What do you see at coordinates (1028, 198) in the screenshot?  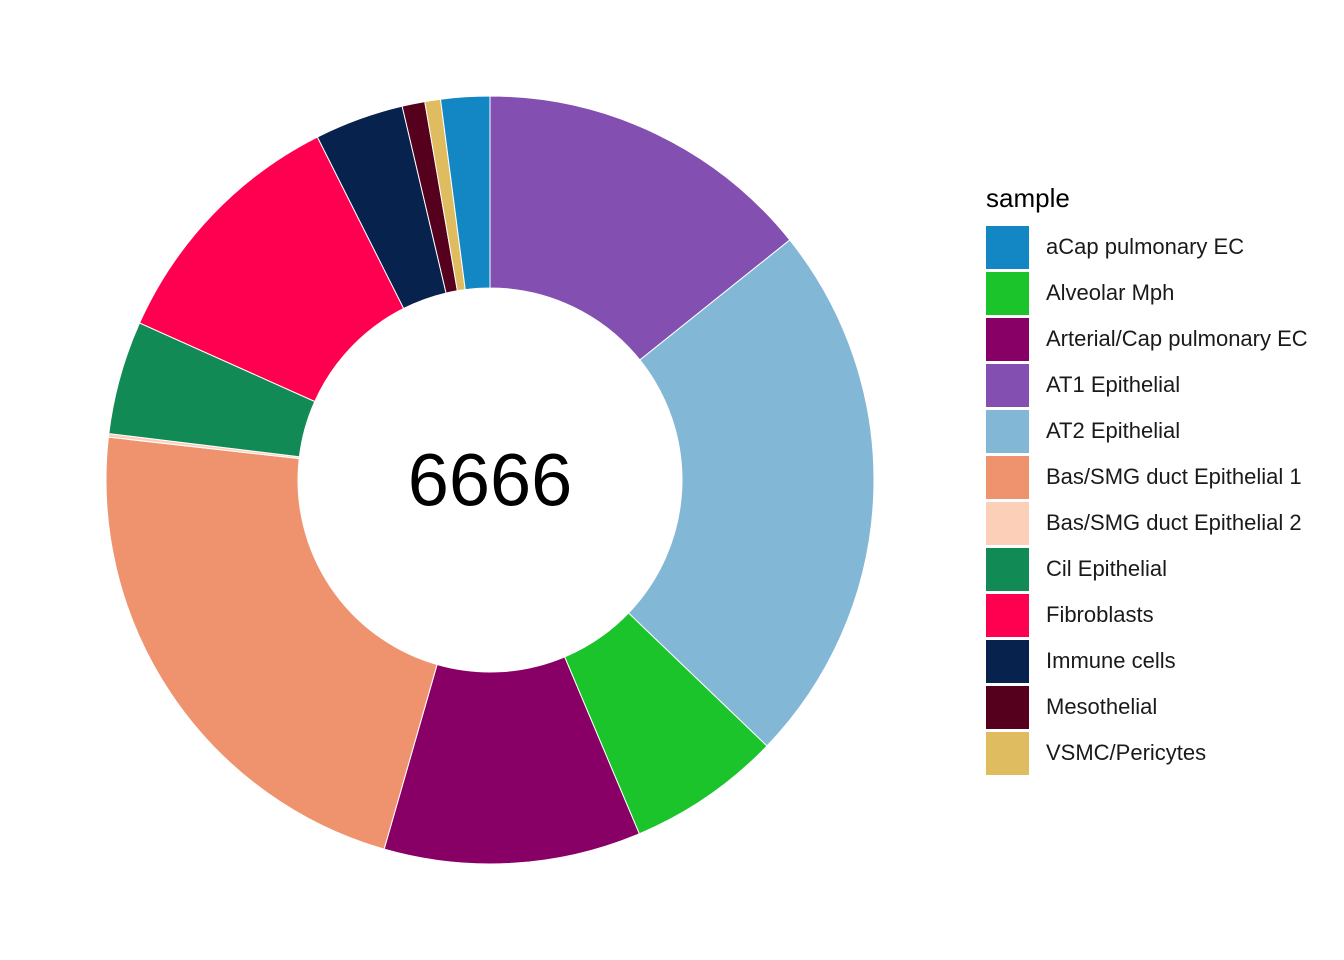 I see `legend-title: sample` at bounding box center [1028, 198].